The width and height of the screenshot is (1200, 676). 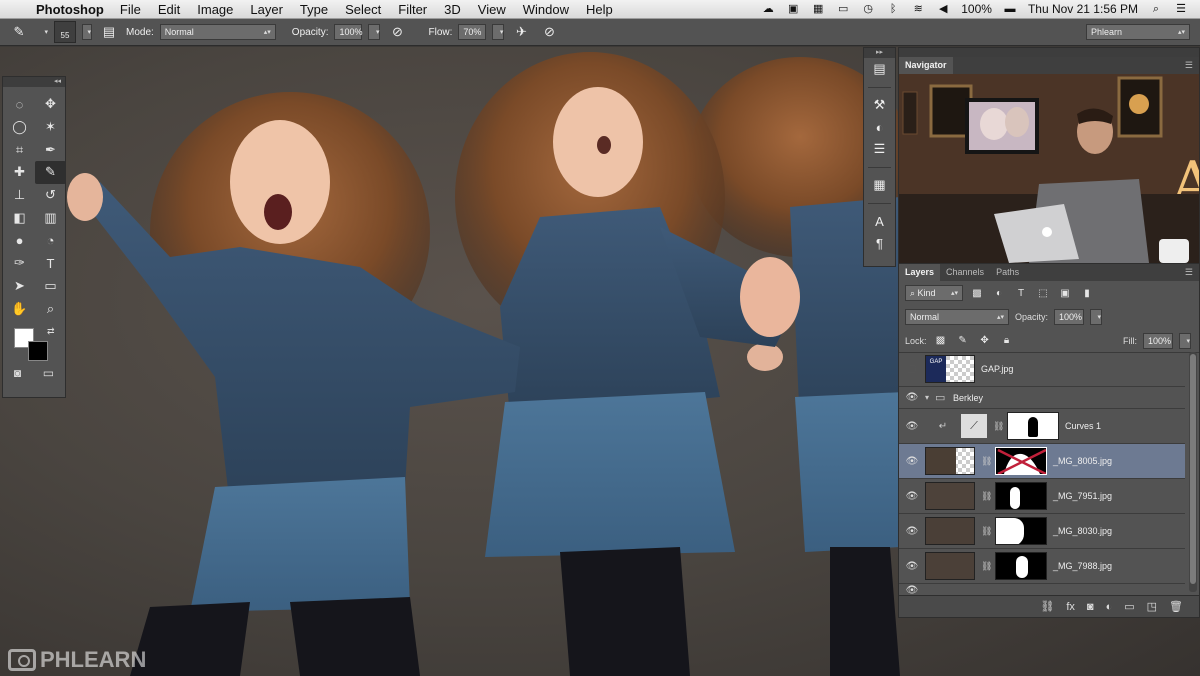 I want to click on mode-select: Normal ▴▾, so click(x=217, y=32).